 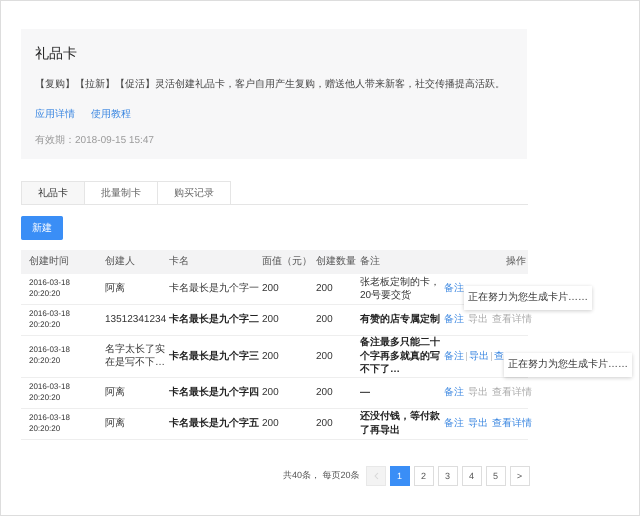 What do you see at coordinates (400, 320) in the screenshot?
I see `table-cell-text: 有赞的店专属定制` at bounding box center [400, 320].